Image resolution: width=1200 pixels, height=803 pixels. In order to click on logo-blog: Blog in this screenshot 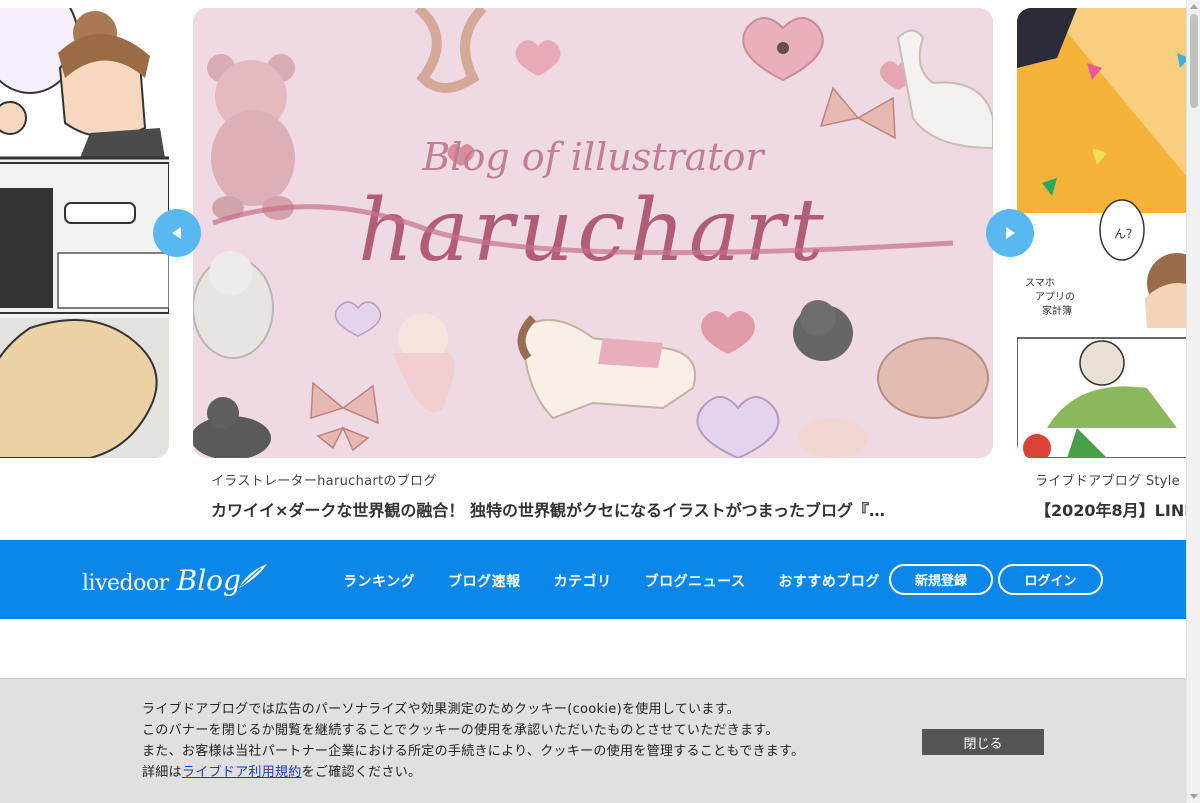, I will do `click(208, 580)`.